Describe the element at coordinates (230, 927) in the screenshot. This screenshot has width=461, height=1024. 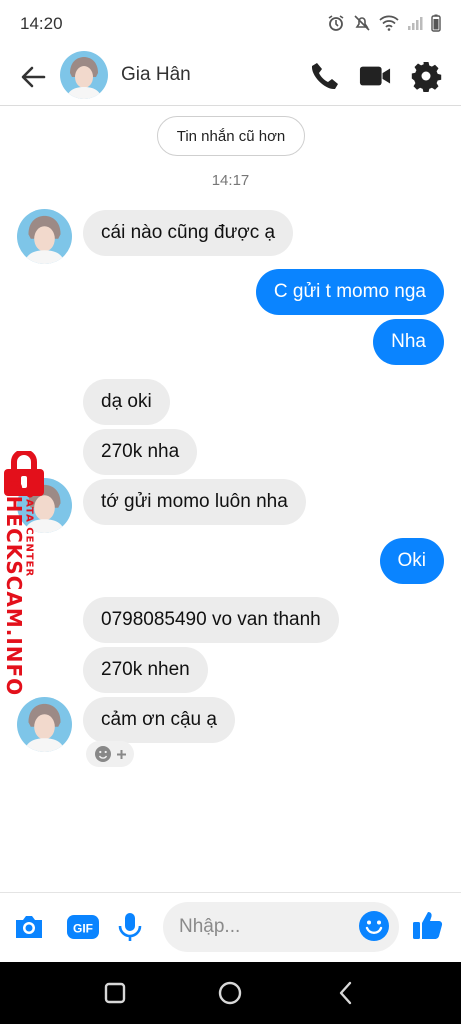
I see `message-composer: GIF` at that location.